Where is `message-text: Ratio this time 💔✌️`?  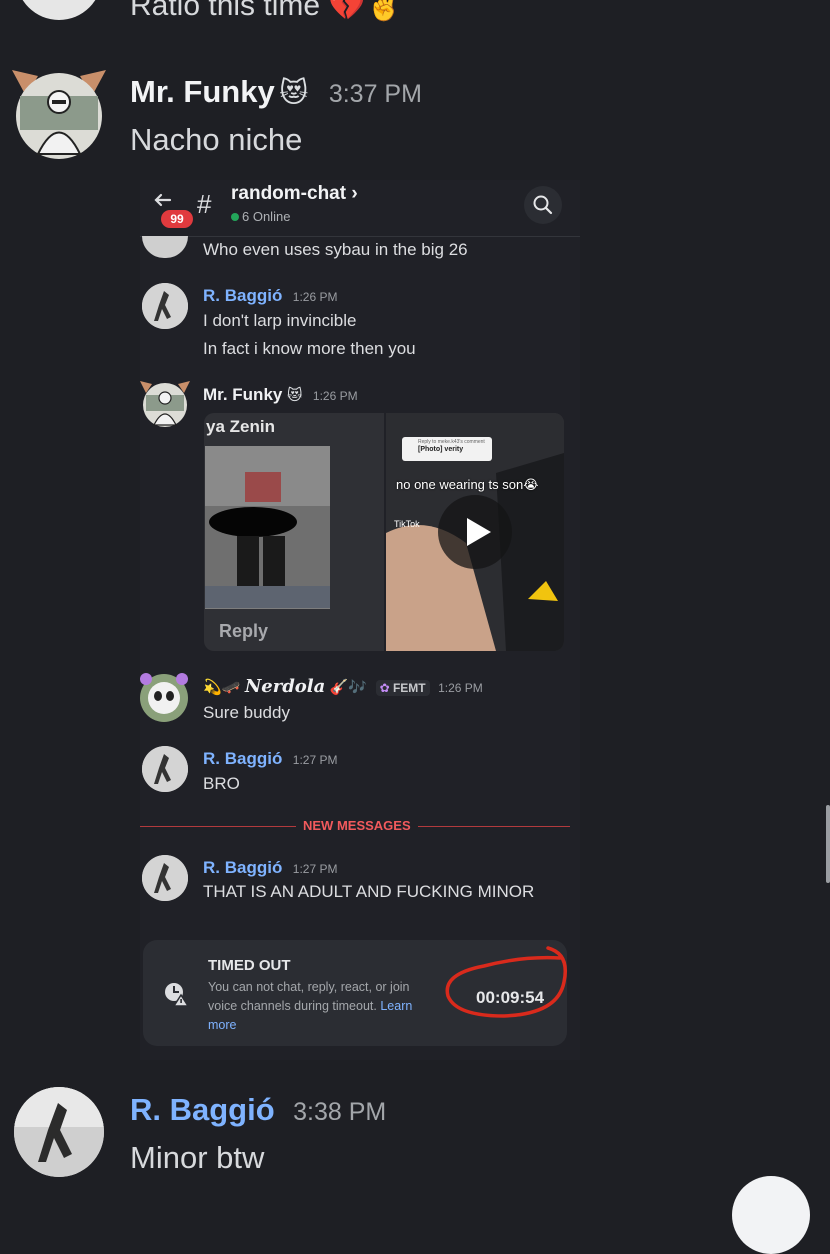 message-text: Ratio this time 💔✌️ is located at coordinates (267, 11).